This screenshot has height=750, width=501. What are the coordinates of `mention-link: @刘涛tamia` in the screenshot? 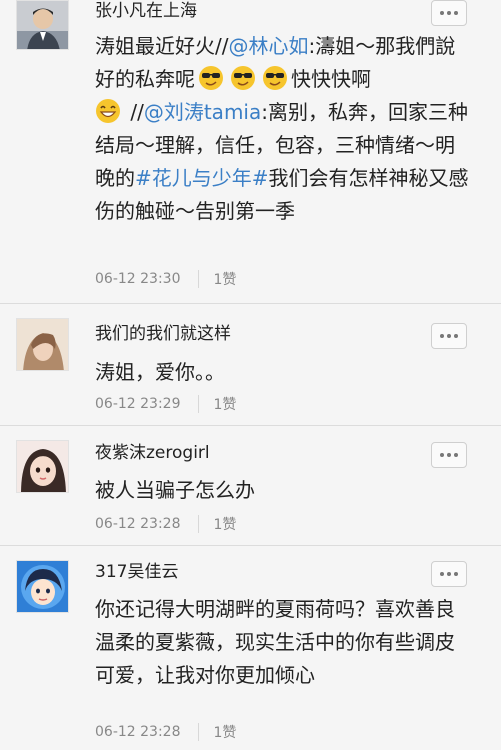 It's located at (202, 112).